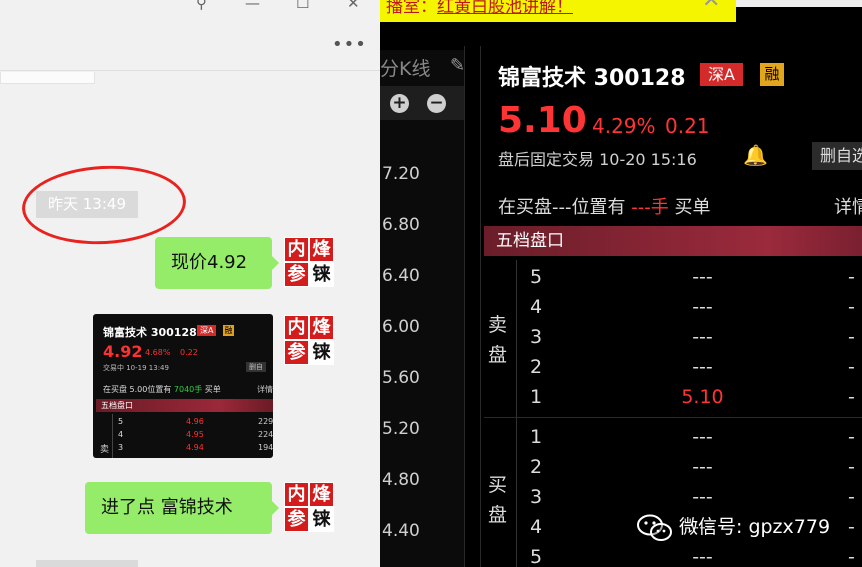 The image size is (862, 567). Describe the element at coordinates (689, 207) in the screenshot. I see `order-info-suffix: 买单` at that location.